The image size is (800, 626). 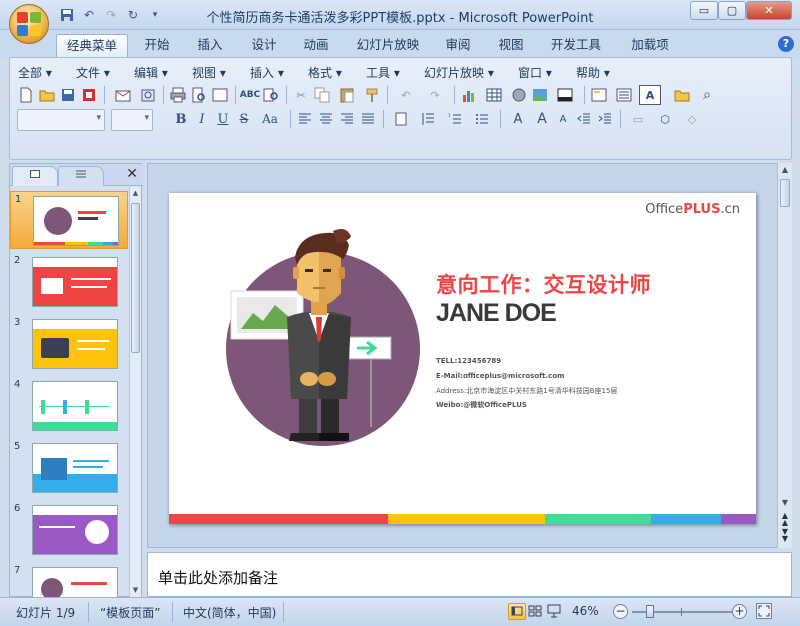 What do you see at coordinates (347, 119) in the screenshot?
I see `align-right-icon` at bounding box center [347, 119].